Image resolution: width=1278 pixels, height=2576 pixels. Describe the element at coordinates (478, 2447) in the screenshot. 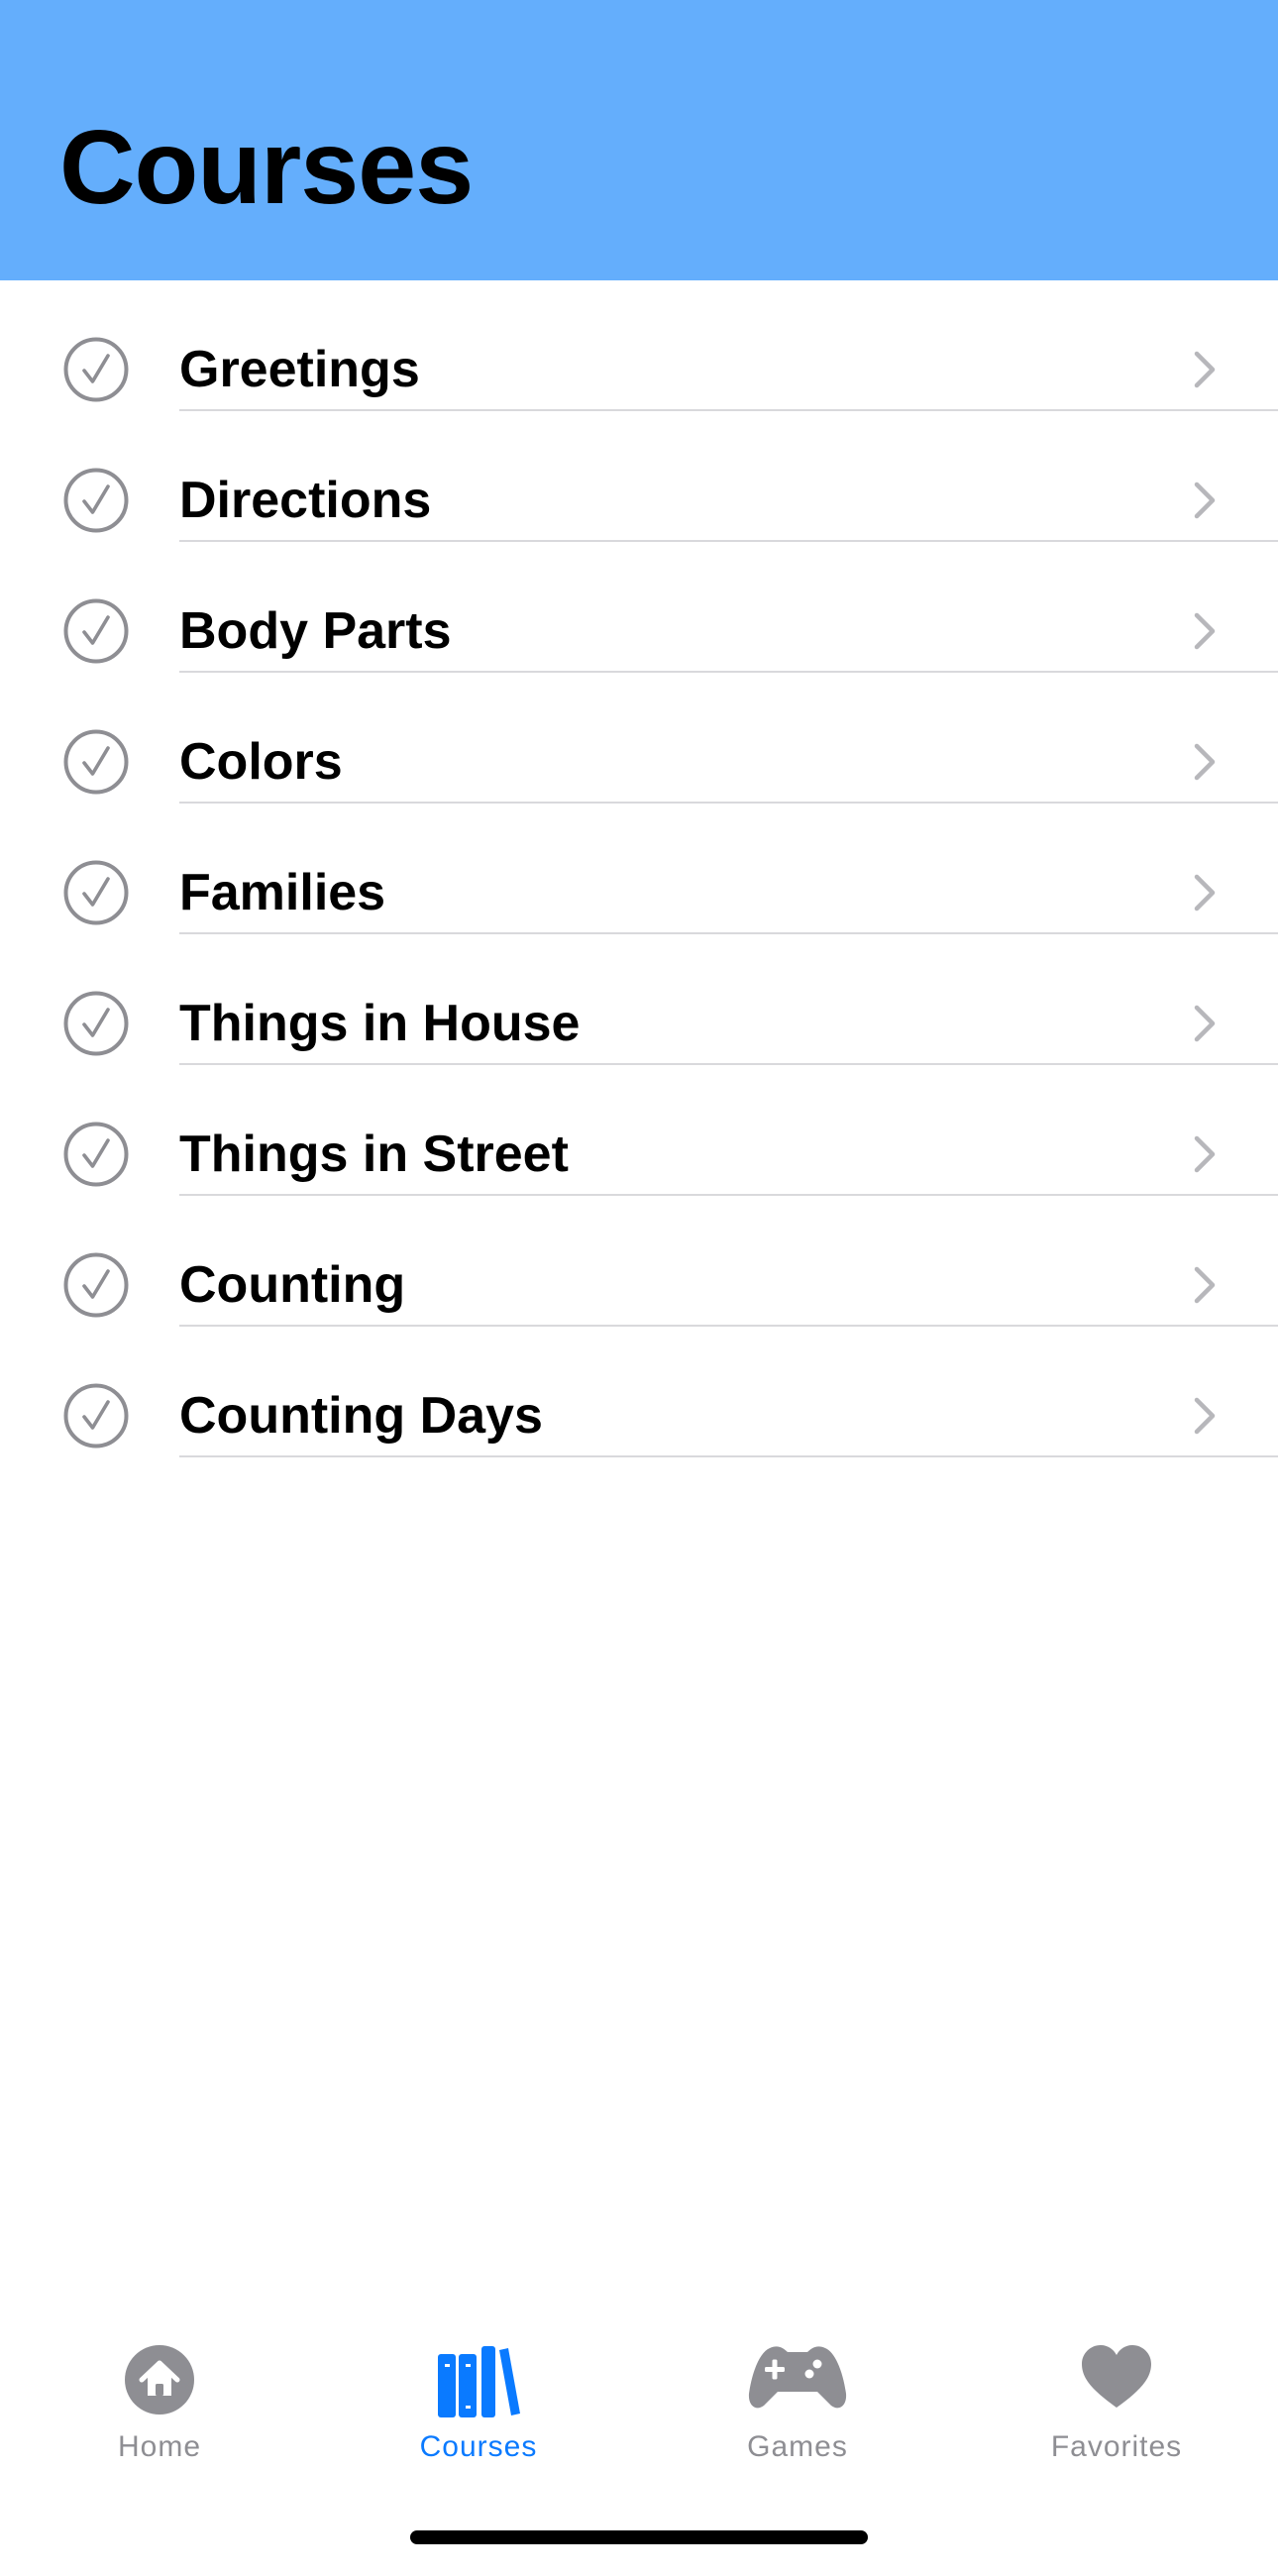

I see `tab-label: Courses` at that location.